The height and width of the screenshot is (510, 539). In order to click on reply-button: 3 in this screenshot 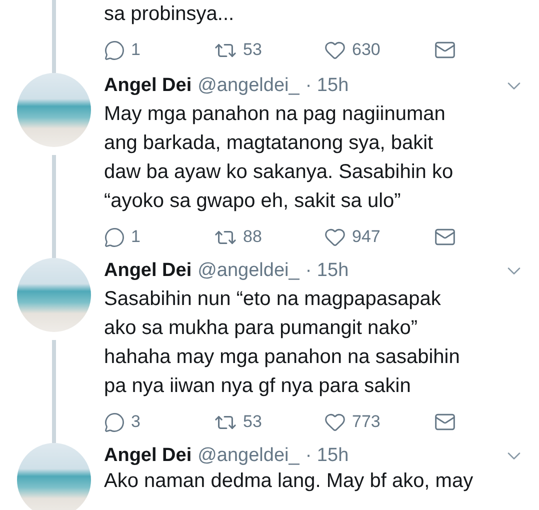, I will do `click(122, 422)`.